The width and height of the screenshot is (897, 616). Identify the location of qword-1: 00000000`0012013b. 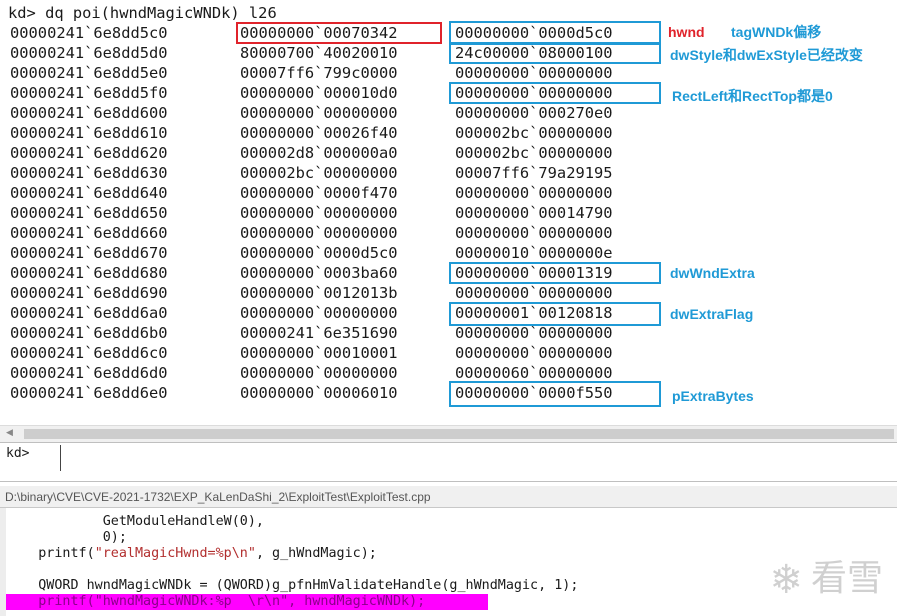
(319, 293).